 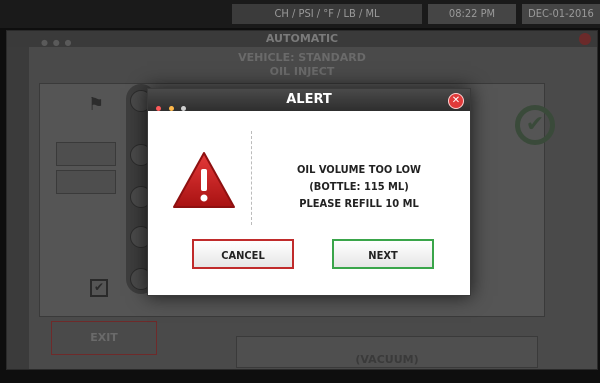 I want to click on alert-message-line3: PLEASE REFILL 10 ML, so click(x=359, y=203).